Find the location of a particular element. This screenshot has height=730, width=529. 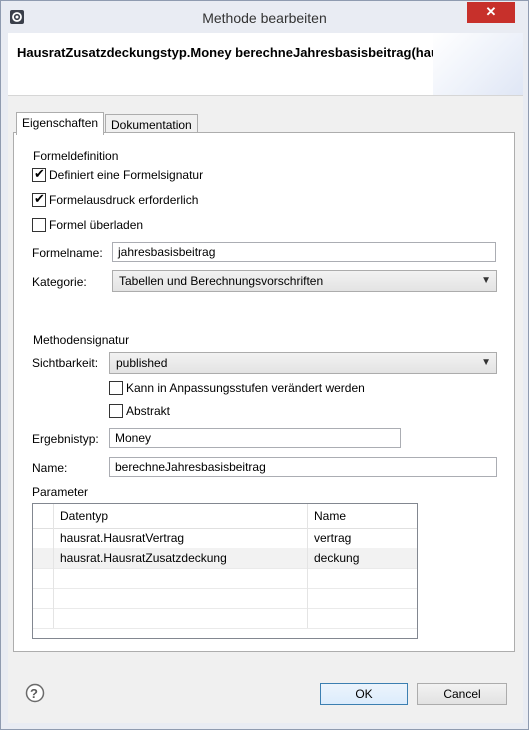

checkbox-formel-ueberladen-label: Formel überladen is located at coordinates (96, 225).